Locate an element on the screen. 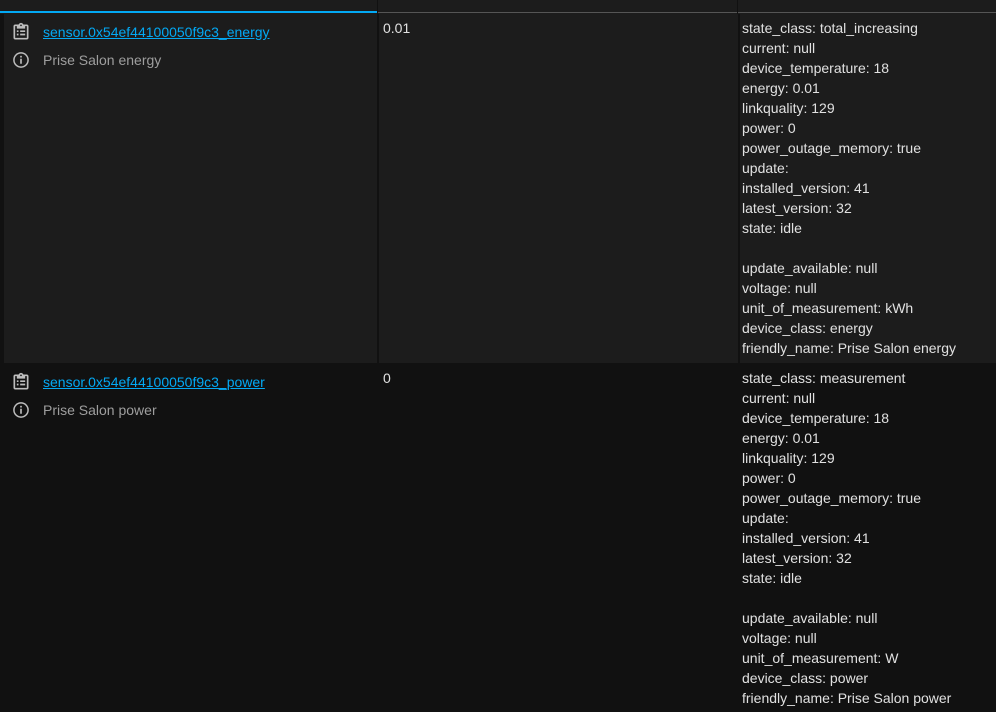  attribute-line: device_class: power is located at coordinates (805, 678).